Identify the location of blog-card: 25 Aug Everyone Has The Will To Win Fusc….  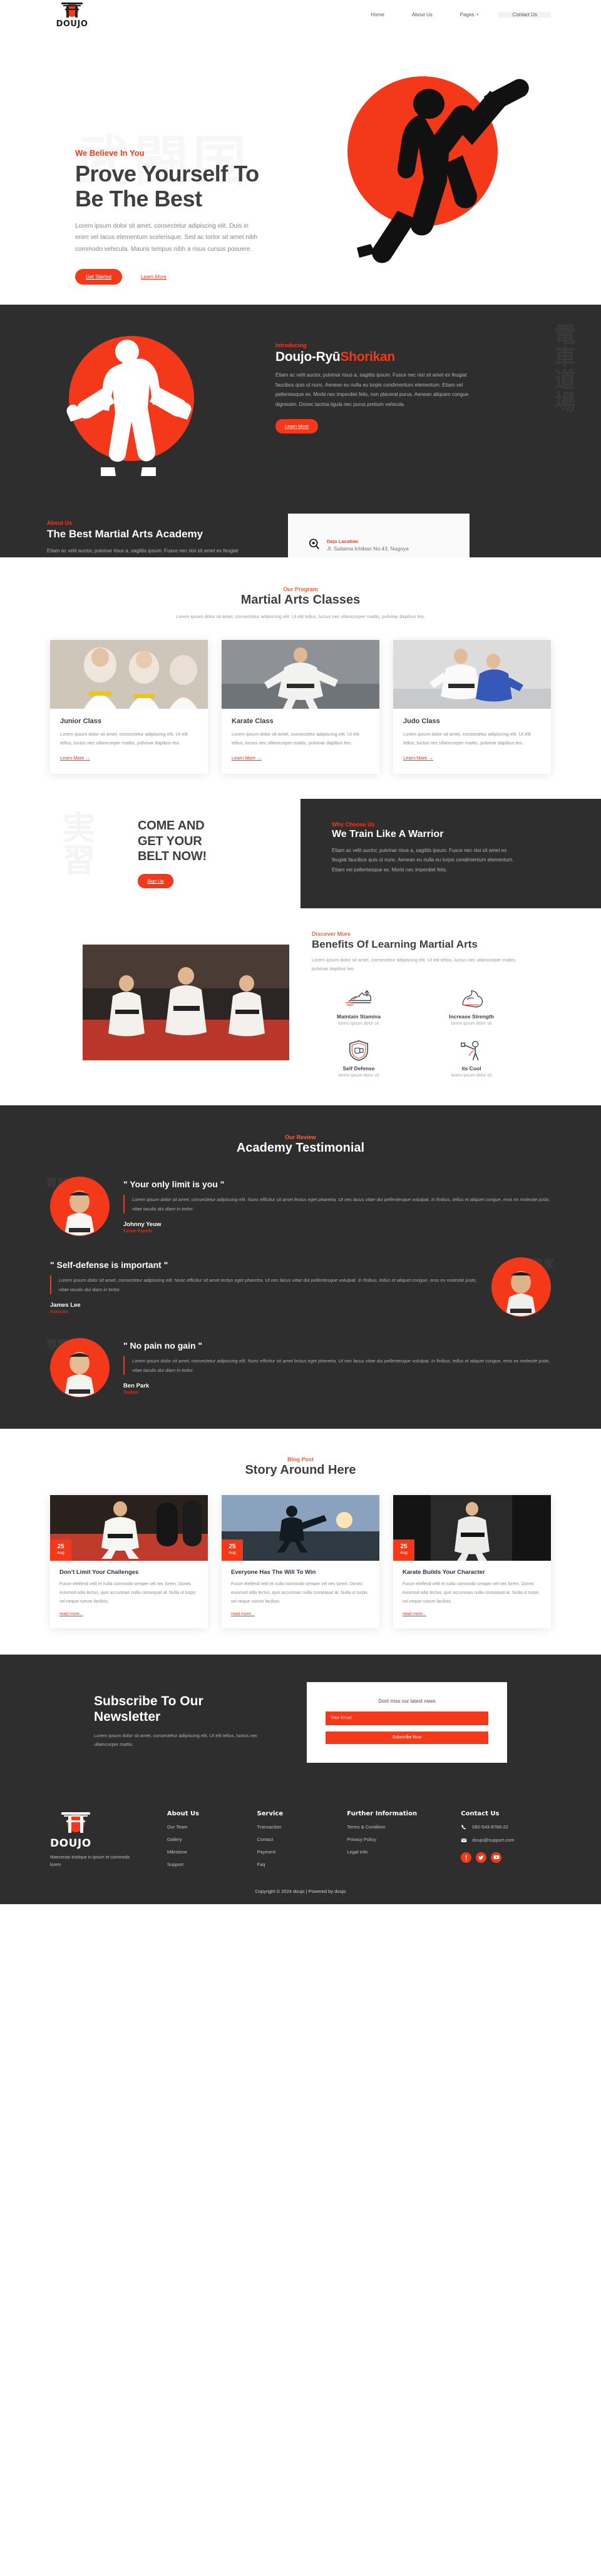
(300, 1561).